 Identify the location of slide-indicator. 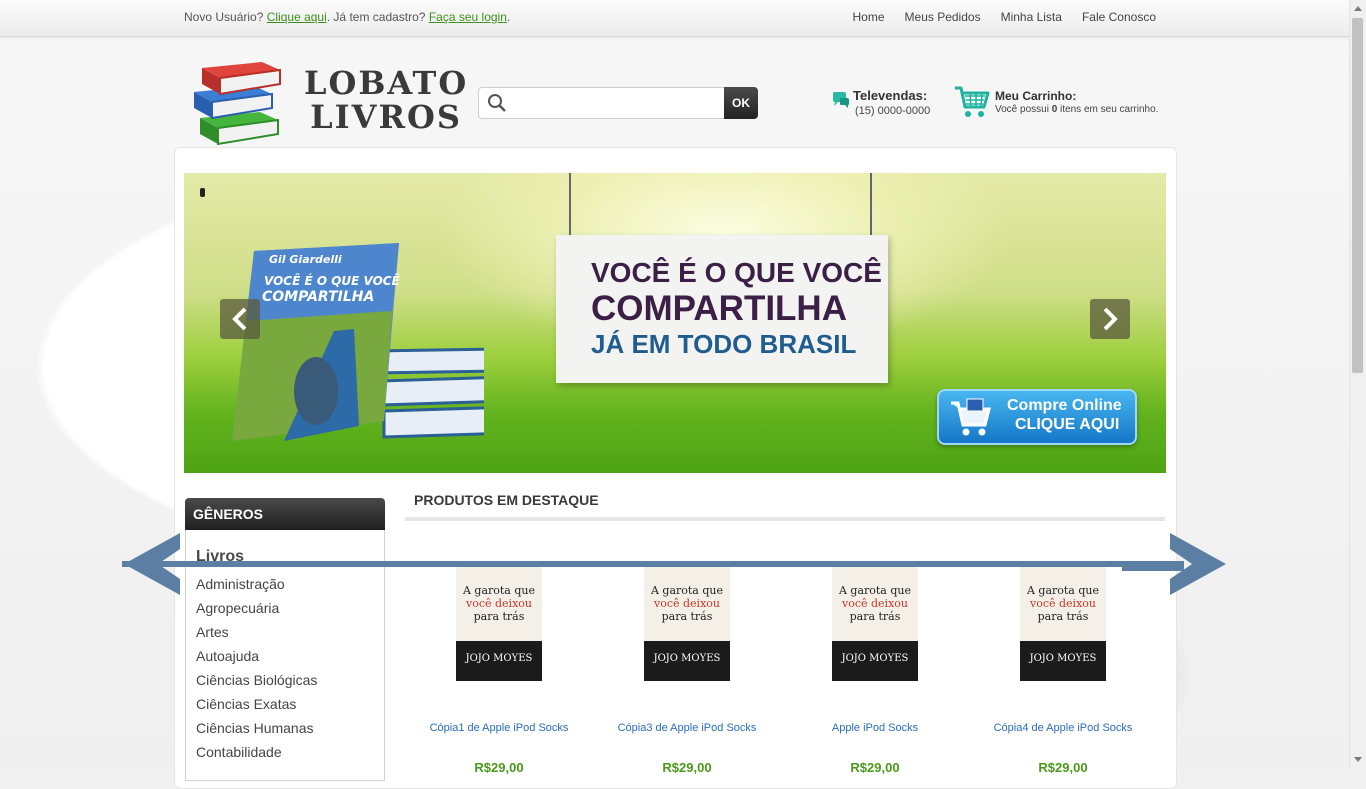
(202, 192).